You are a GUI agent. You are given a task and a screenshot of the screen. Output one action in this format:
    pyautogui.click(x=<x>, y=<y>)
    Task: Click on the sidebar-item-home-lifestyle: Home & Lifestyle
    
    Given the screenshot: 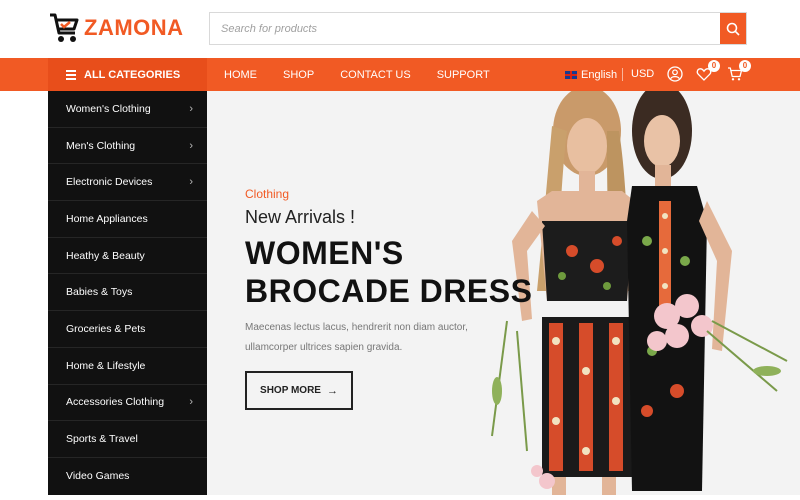 What is the action you would take?
    pyautogui.click(x=127, y=366)
    